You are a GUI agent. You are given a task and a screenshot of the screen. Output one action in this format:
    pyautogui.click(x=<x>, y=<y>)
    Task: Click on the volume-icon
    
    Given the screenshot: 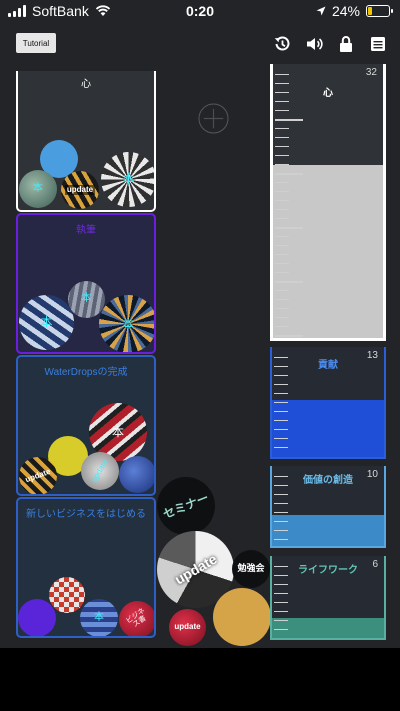 What is the action you would take?
    pyautogui.click(x=315, y=44)
    